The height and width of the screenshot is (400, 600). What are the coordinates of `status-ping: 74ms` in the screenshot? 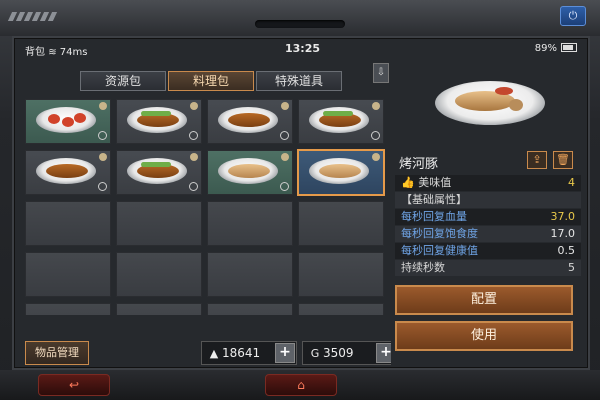 It's located at (73, 52).